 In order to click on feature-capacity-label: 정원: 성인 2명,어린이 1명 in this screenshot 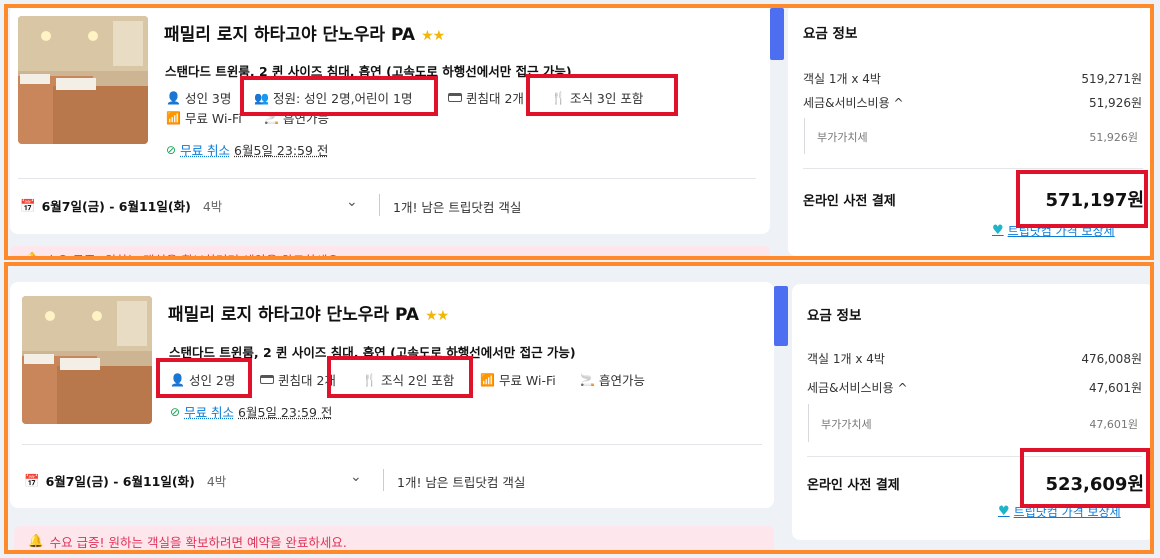, I will do `click(342, 98)`.